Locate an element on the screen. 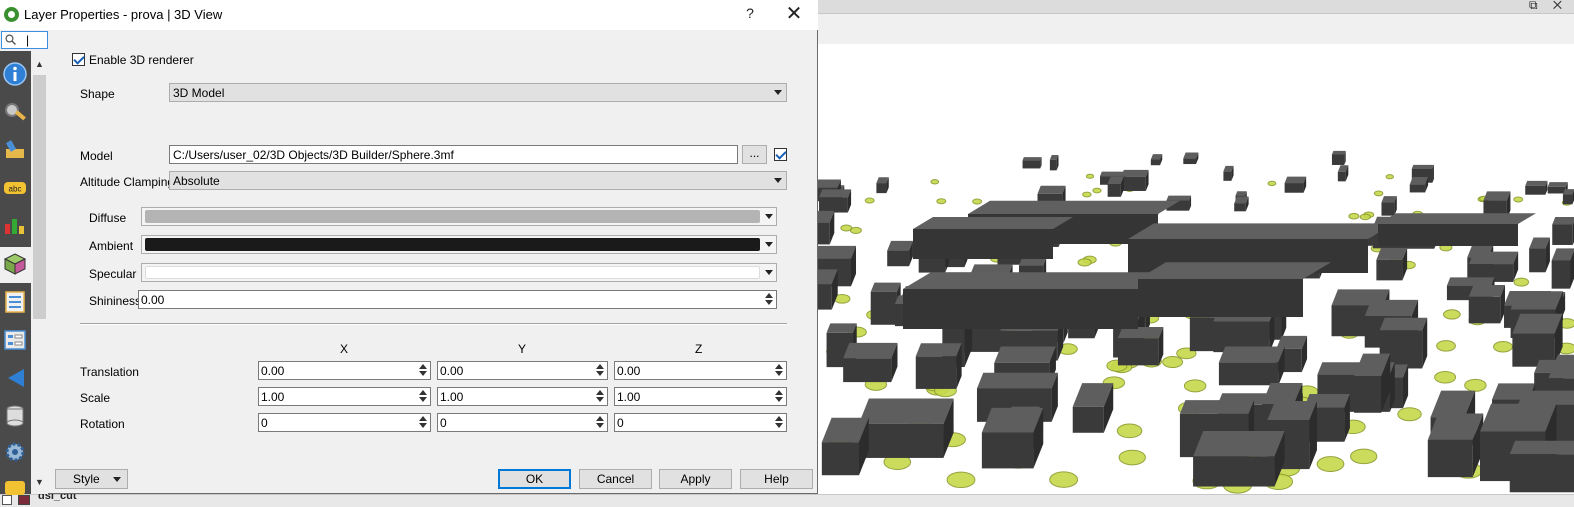 The height and width of the screenshot is (507, 1574). window-controls: ⧉ ✕ is located at coordinates (1548, 6).